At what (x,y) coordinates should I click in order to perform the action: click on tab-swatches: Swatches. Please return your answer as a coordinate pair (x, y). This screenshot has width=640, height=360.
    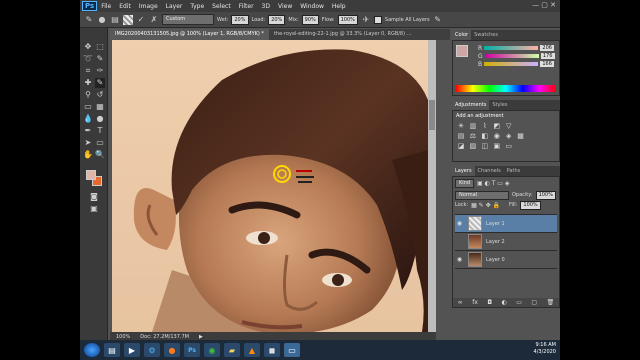
    Looking at the image, I should click on (486, 35).